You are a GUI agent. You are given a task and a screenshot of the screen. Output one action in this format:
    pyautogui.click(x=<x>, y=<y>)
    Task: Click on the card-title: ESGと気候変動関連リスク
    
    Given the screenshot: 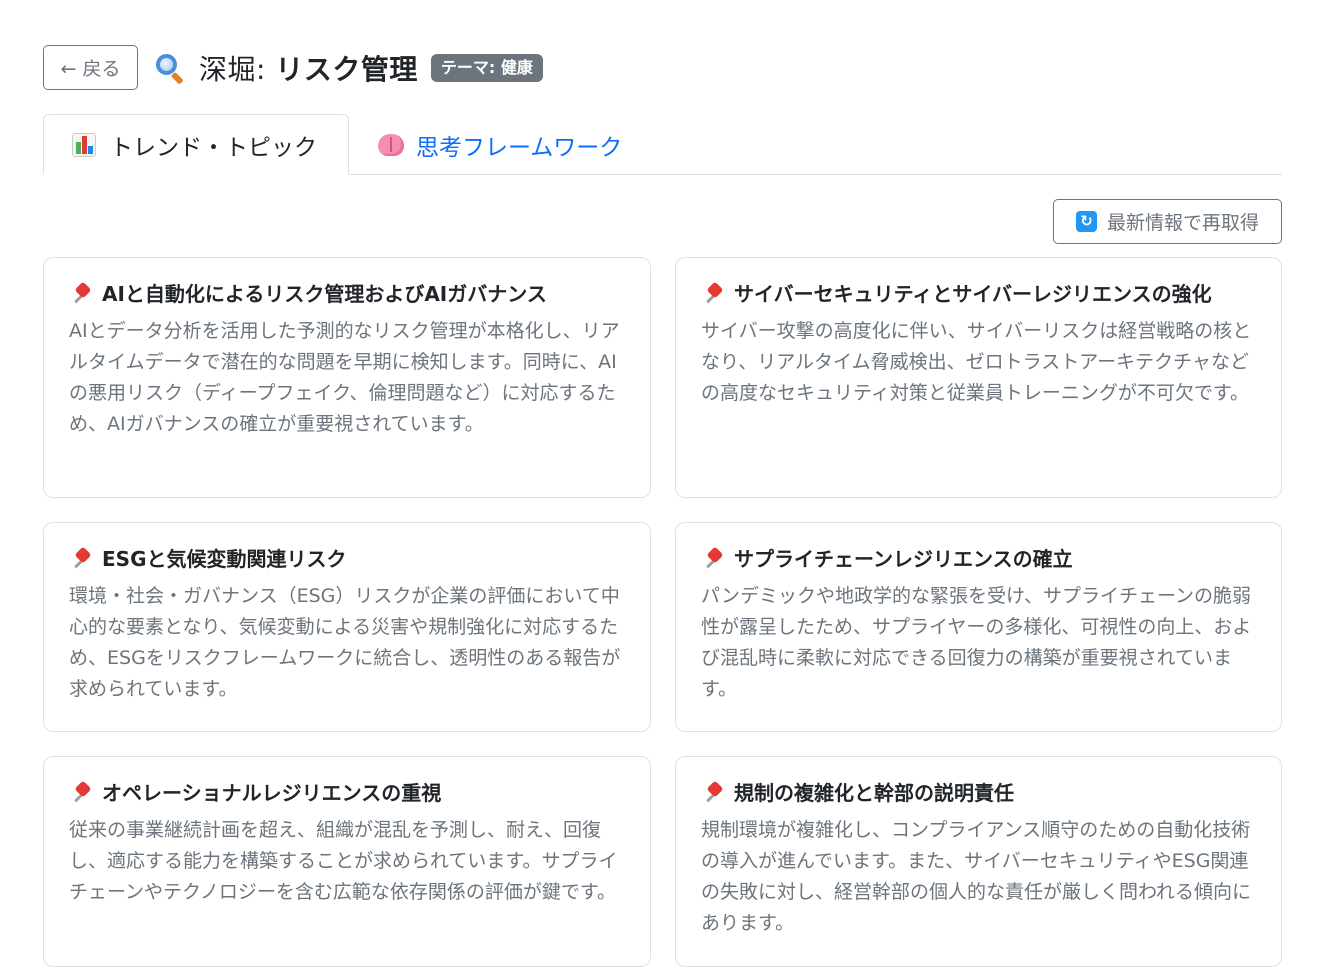 What is the action you would take?
    pyautogui.click(x=347, y=559)
    